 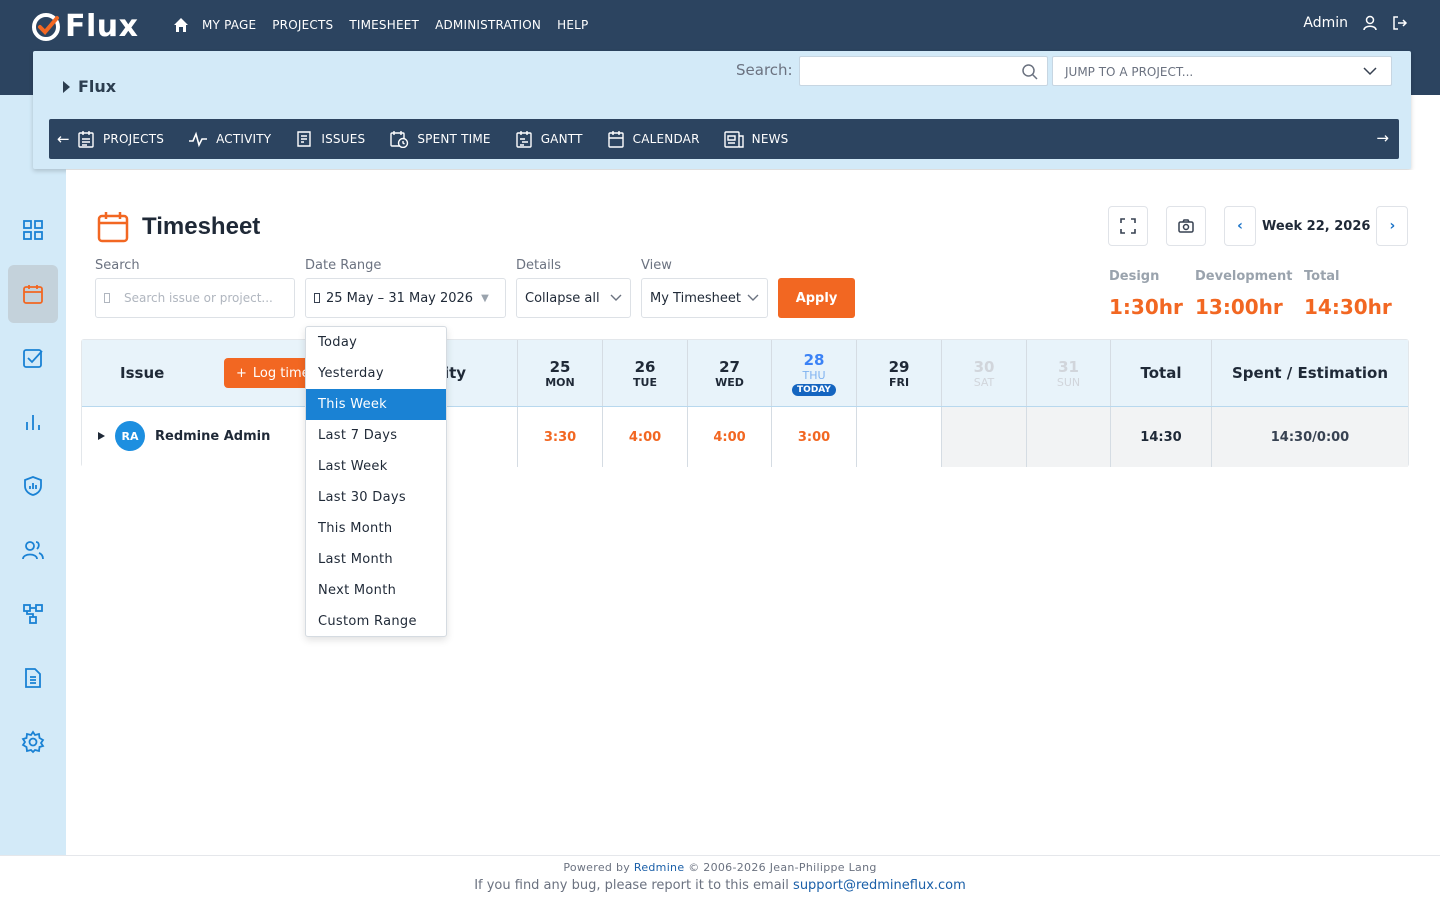 I want to click on date-option-custom-range: Custom Range, so click(x=376, y=621).